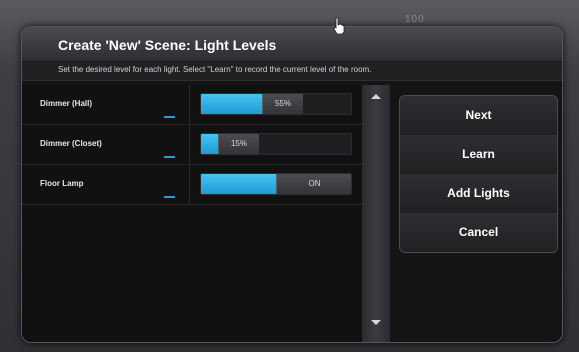 The height and width of the screenshot is (352, 579). Describe the element at coordinates (478, 155) in the screenshot. I see `learn-button: Learn` at that location.